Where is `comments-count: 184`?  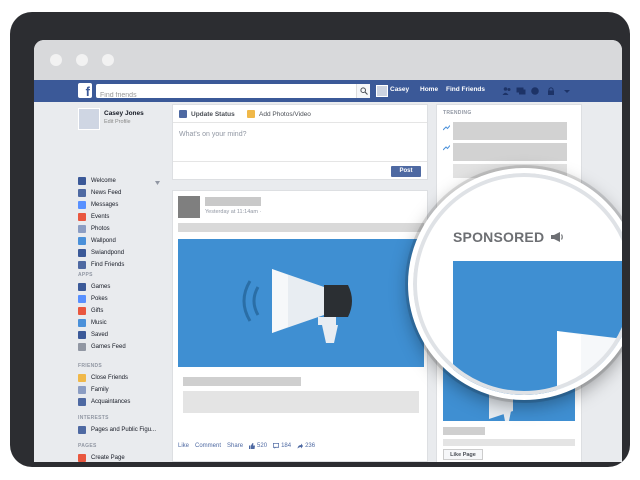 comments-count: 184 is located at coordinates (286, 446).